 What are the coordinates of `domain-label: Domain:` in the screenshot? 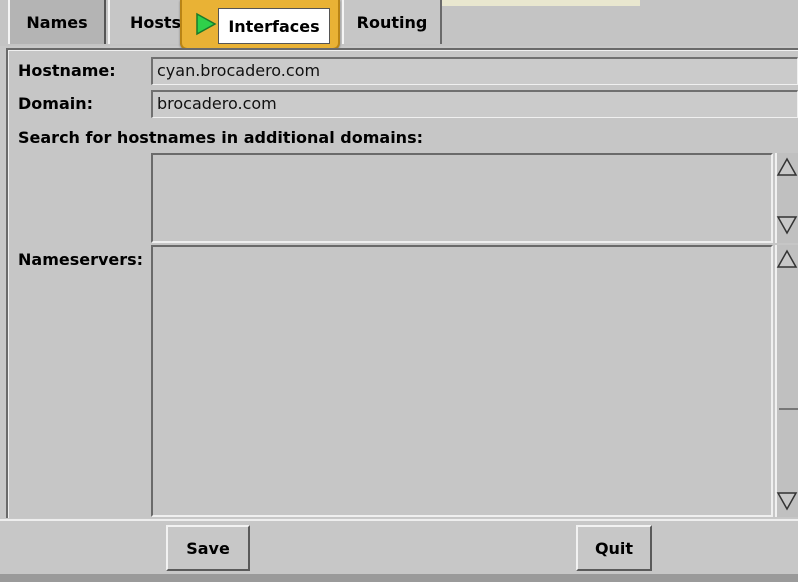 It's located at (56, 103).